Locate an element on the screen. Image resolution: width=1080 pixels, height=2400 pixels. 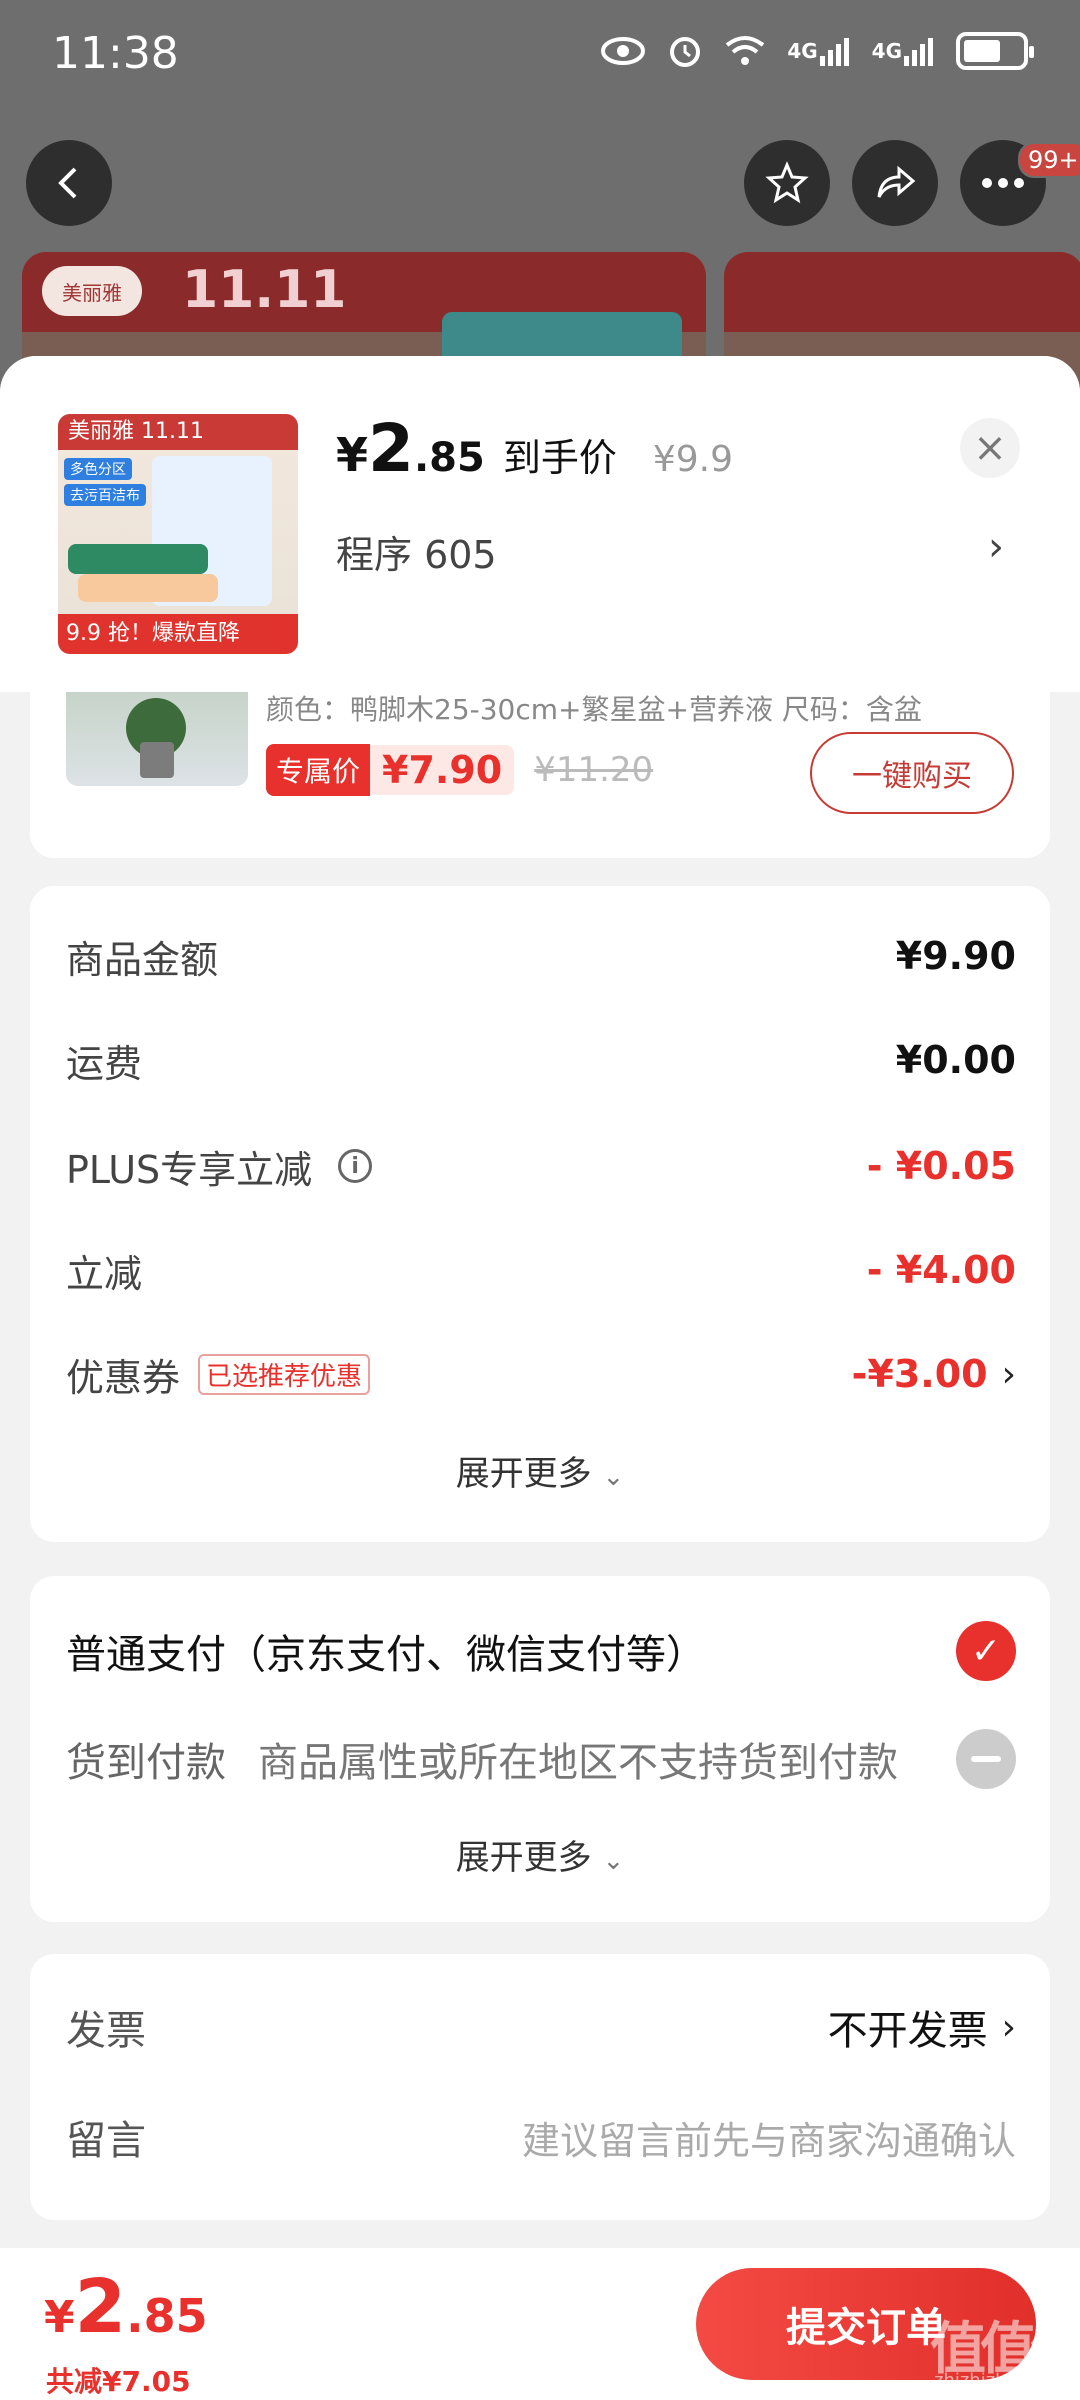
watermark-url: zhizhizhi.com is located at coordinates (995, 2380).